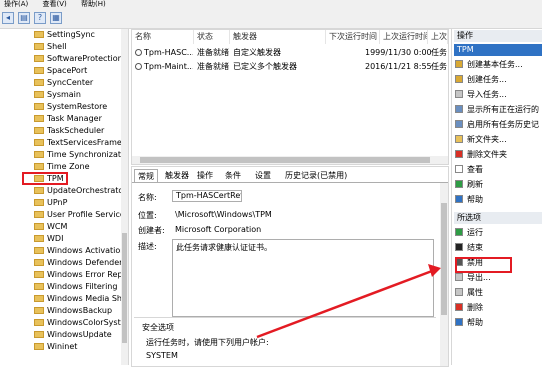  I want to click on annotation-arrow, so click(348, 301).